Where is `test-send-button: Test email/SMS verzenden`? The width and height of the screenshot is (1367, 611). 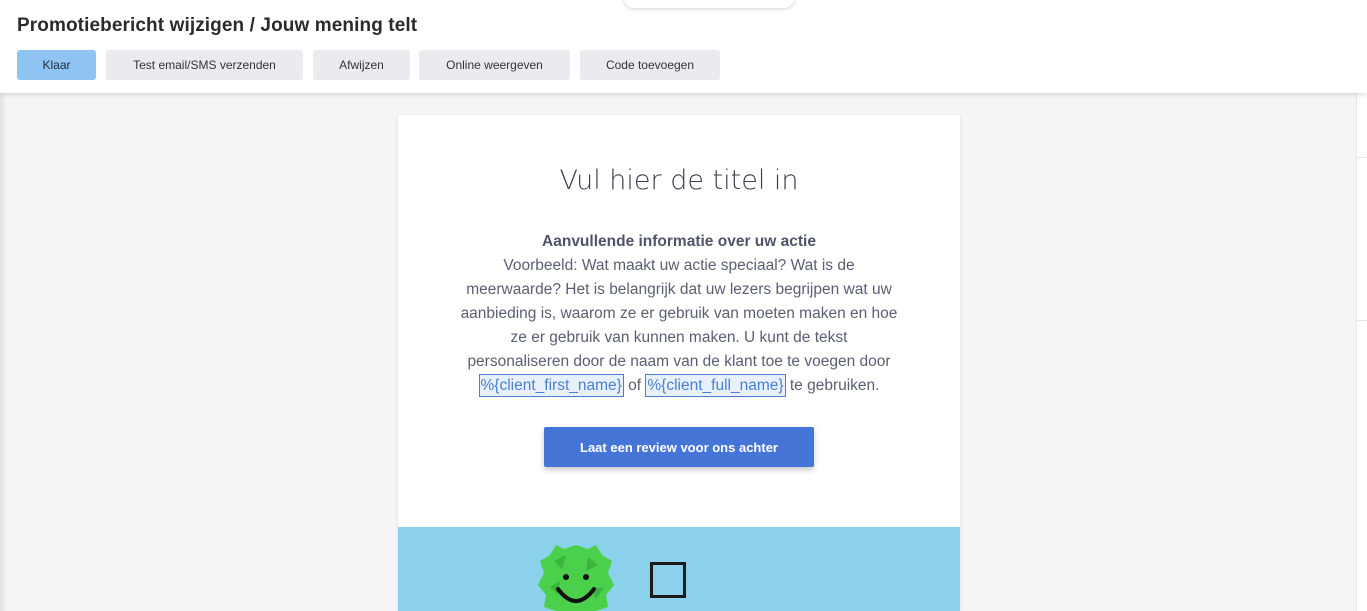
test-send-button: Test email/SMS verzenden is located at coordinates (204, 65).